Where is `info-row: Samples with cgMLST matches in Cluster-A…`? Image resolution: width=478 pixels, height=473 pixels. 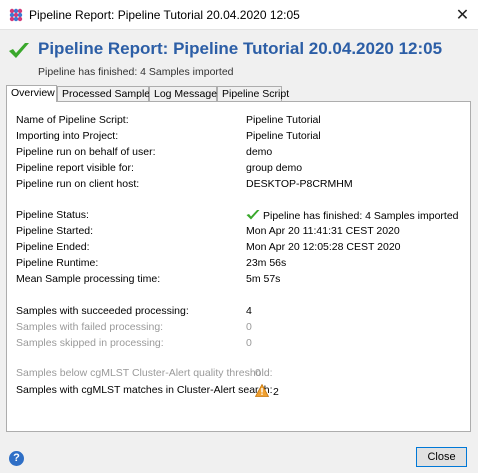 info-row: Samples with cgMLST matches in Cluster-A… is located at coordinates (241, 391).